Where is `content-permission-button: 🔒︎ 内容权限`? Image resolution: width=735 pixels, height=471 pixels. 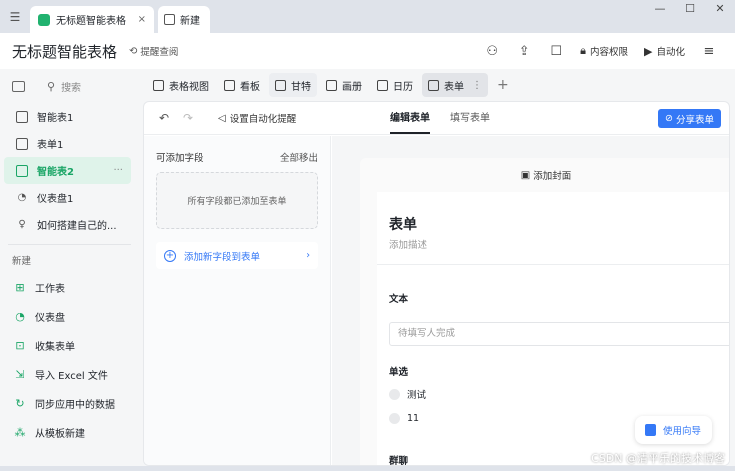 content-permission-button: 🔒︎ 内容权限 is located at coordinates (604, 51).